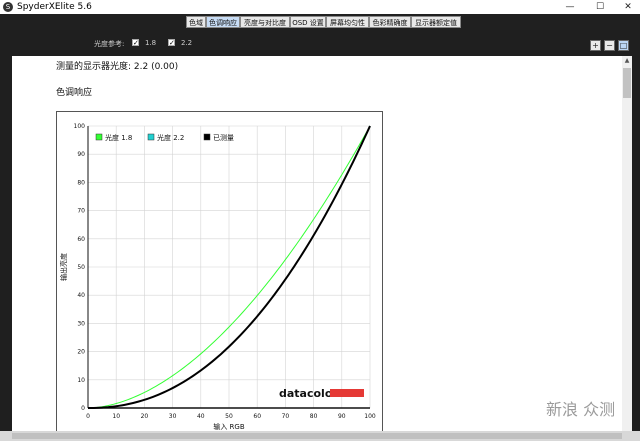 The width and height of the screenshot is (640, 441). Describe the element at coordinates (81, 295) in the screenshot. I see `y-tick-label: 40` at that location.